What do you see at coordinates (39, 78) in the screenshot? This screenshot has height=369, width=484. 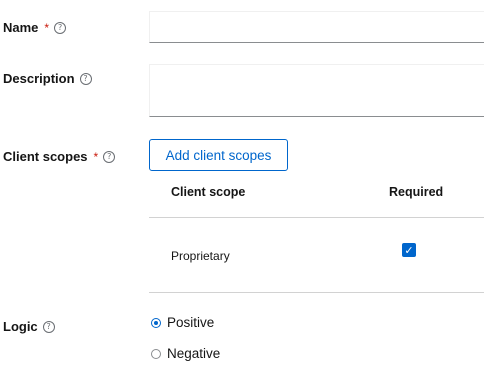 I see `description-label-text: Description` at bounding box center [39, 78].